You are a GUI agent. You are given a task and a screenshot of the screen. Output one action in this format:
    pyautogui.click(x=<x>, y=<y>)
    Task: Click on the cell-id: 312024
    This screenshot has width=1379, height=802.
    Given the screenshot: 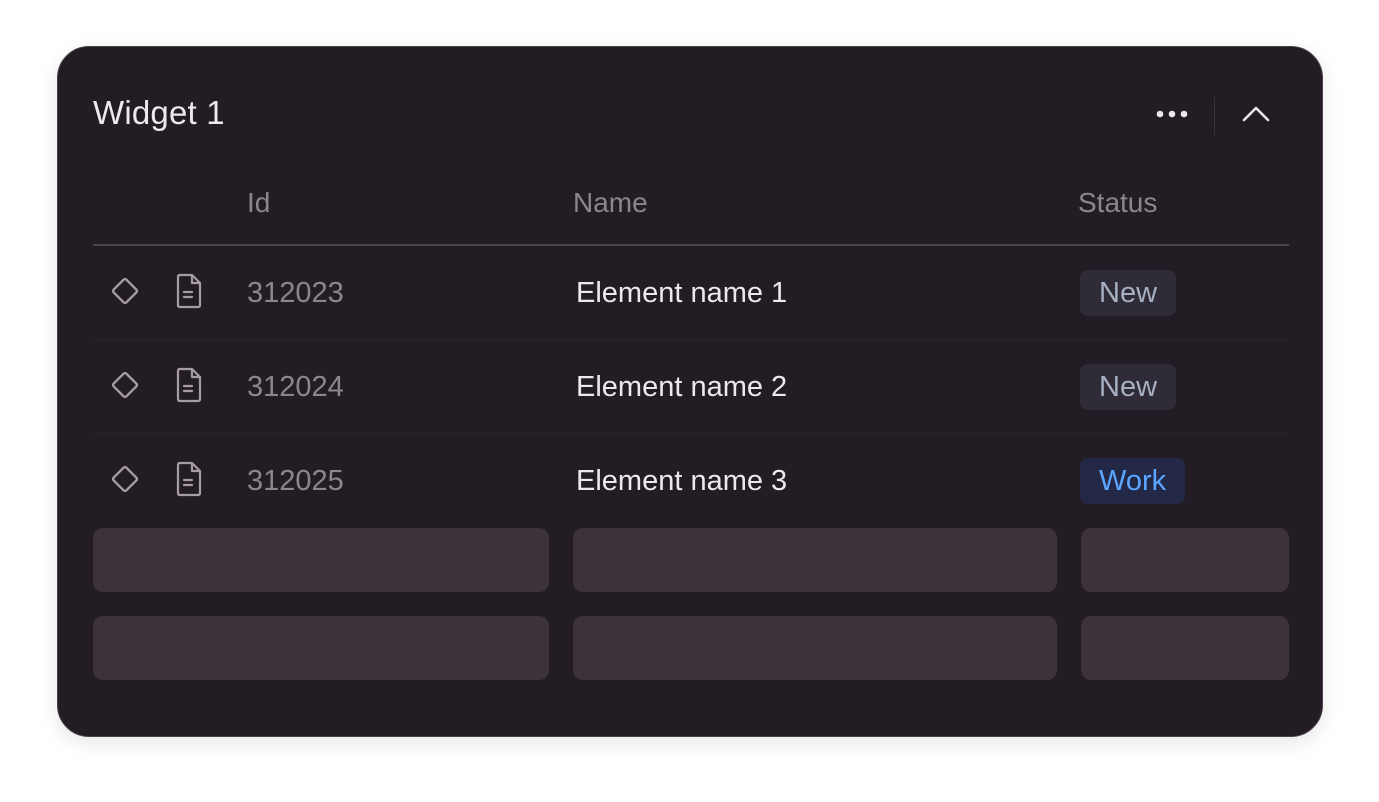 What is the action you would take?
    pyautogui.click(x=295, y=387)
    